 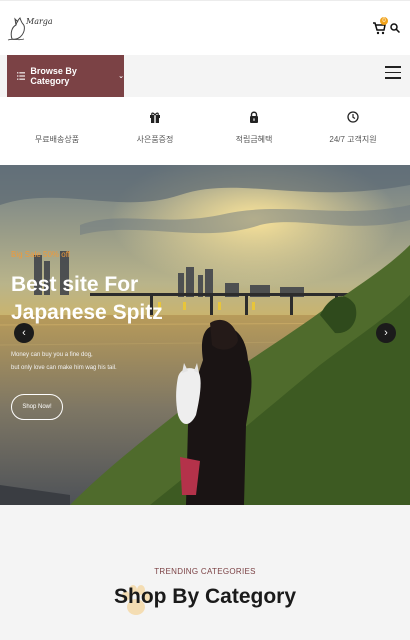 What do you see at coordinates (57, 139) in the screenshot?
I see `feature-label: 무료배송상품` at bounding box center [57, 139].